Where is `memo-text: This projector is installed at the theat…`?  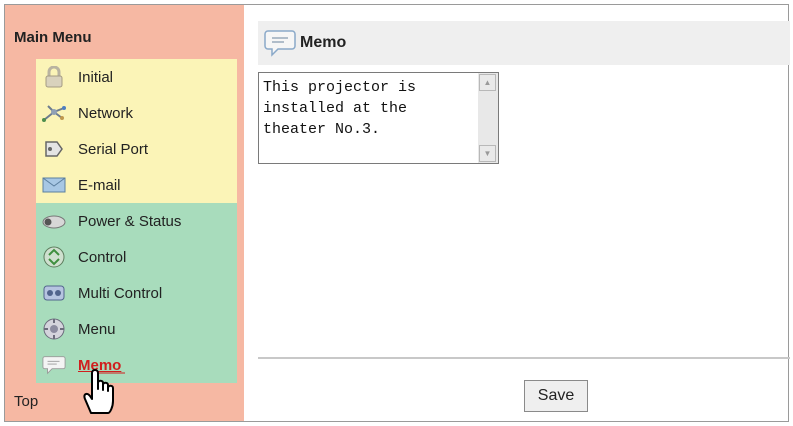 memo-text: This projector is installed at the theat… is located at coordinates (368, 108).